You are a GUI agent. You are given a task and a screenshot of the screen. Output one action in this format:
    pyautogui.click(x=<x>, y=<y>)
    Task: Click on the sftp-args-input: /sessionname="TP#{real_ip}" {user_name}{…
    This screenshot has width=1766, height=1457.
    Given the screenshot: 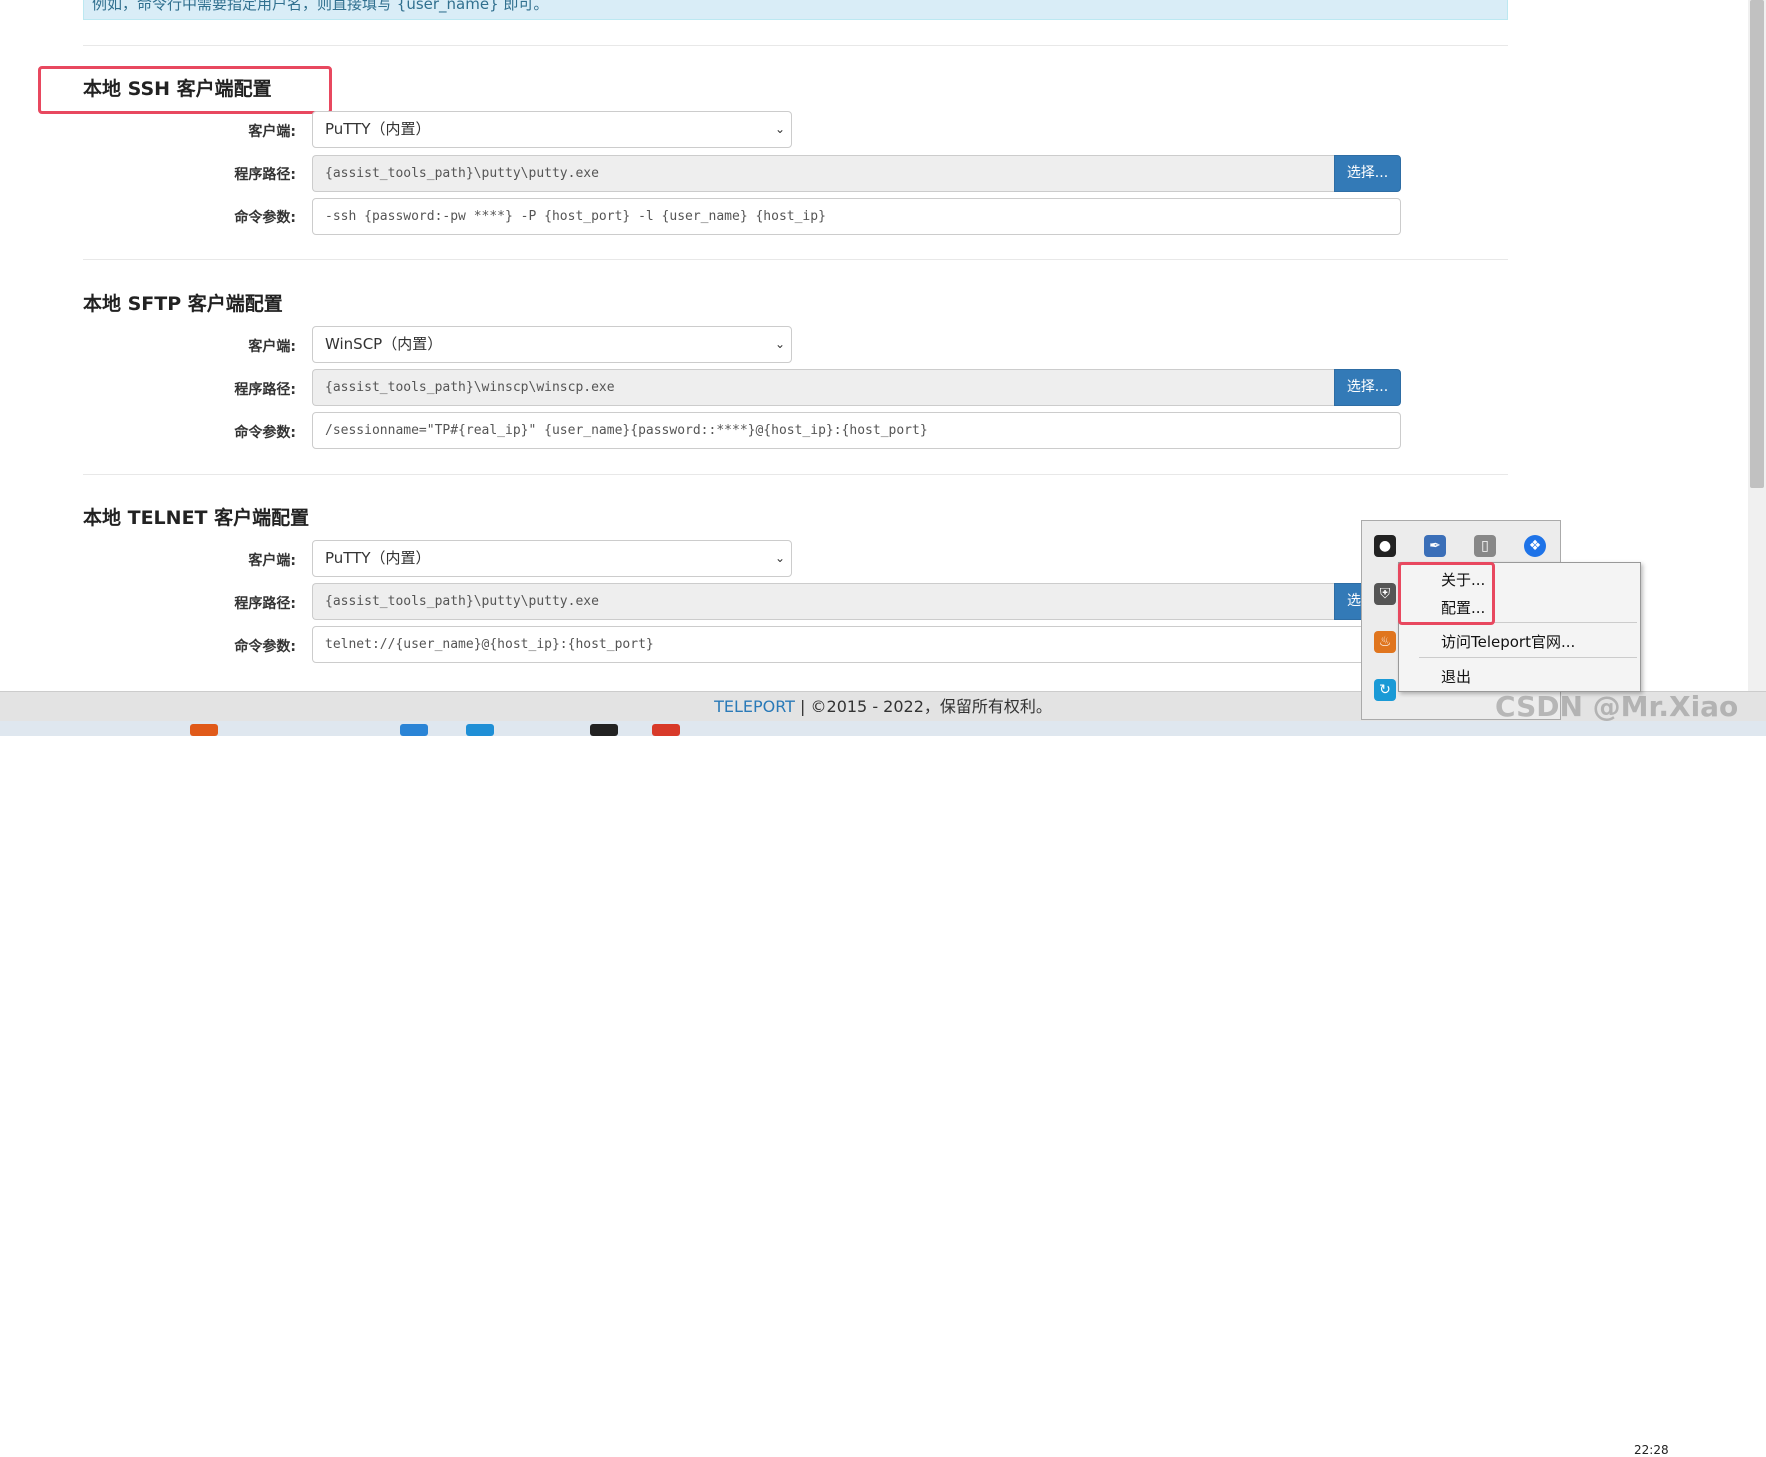 What is the action you would take?
    pyautogui.click(x=856, y=430)
    